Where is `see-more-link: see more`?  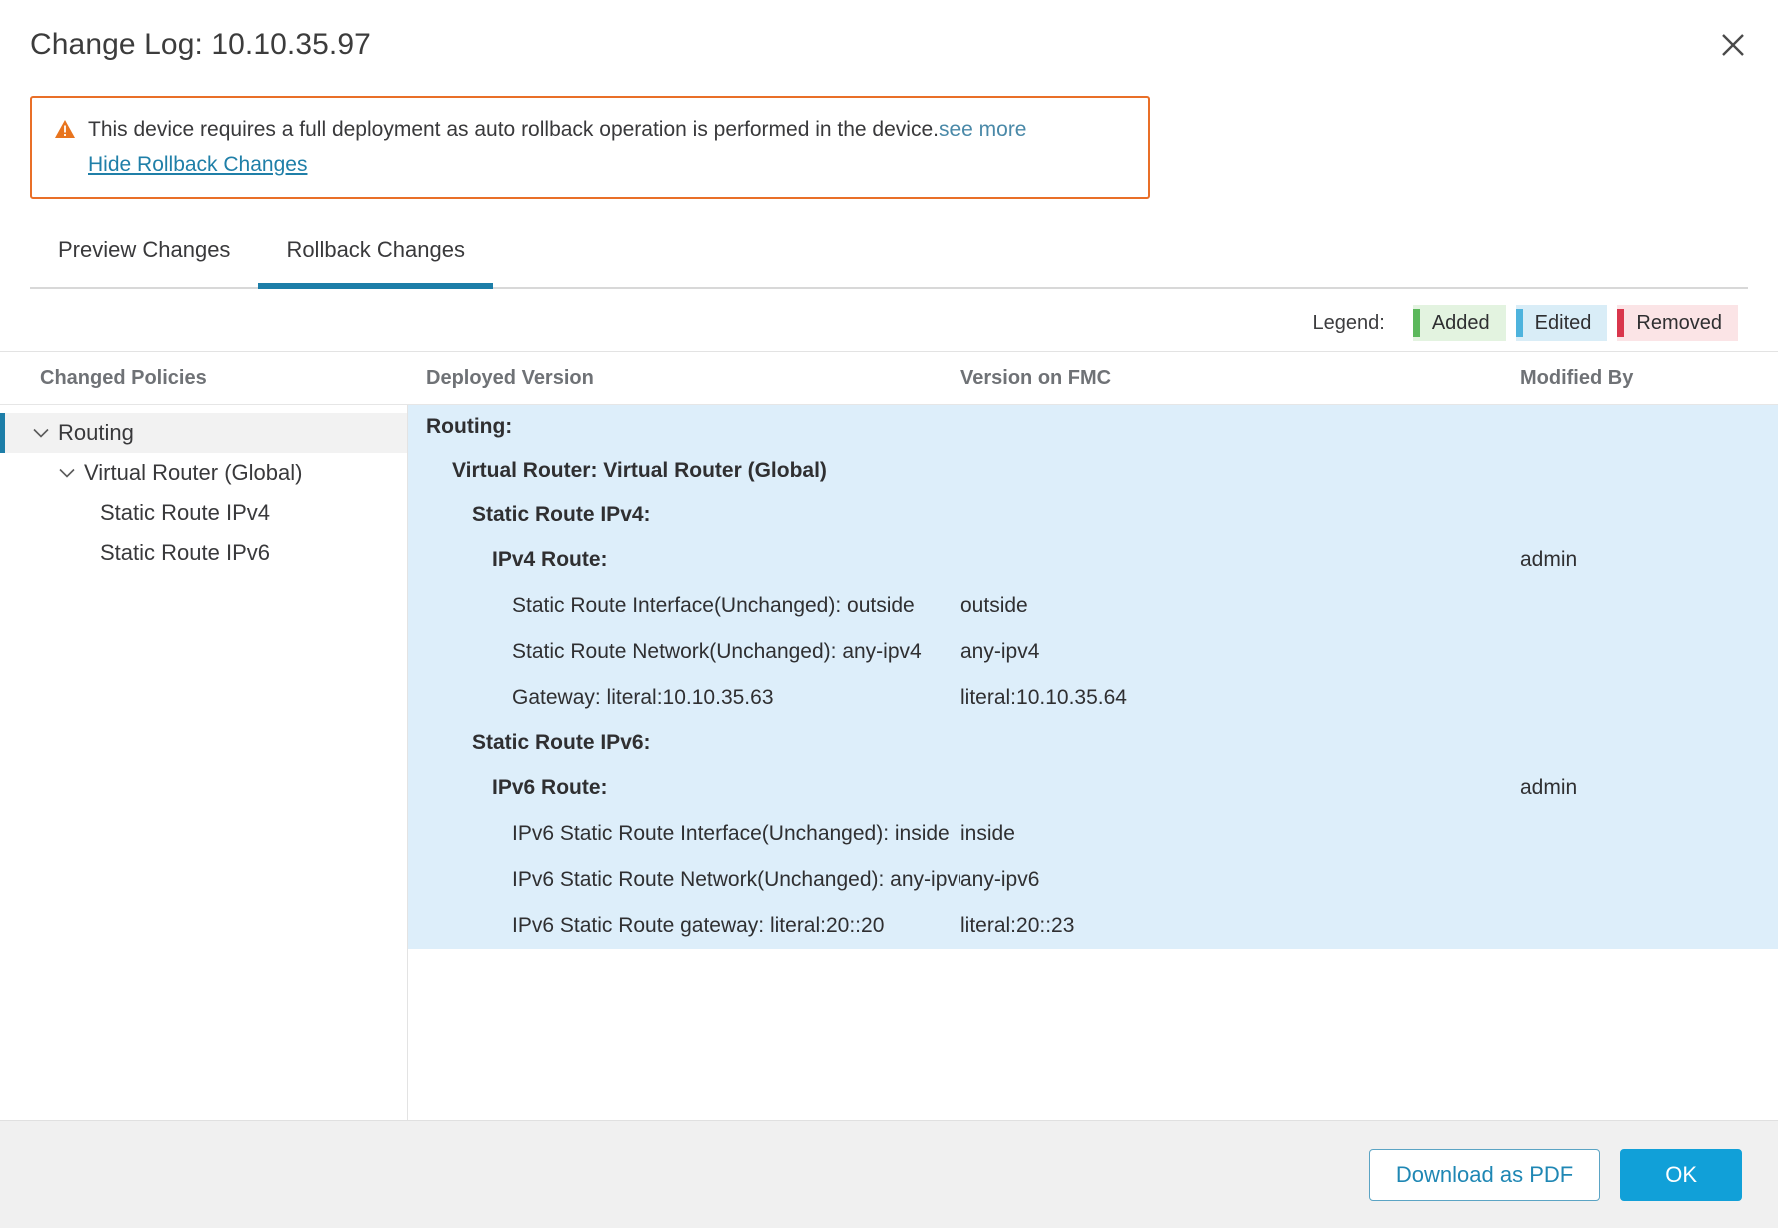
see-more-link: see more is located at coordinates (983, 129).